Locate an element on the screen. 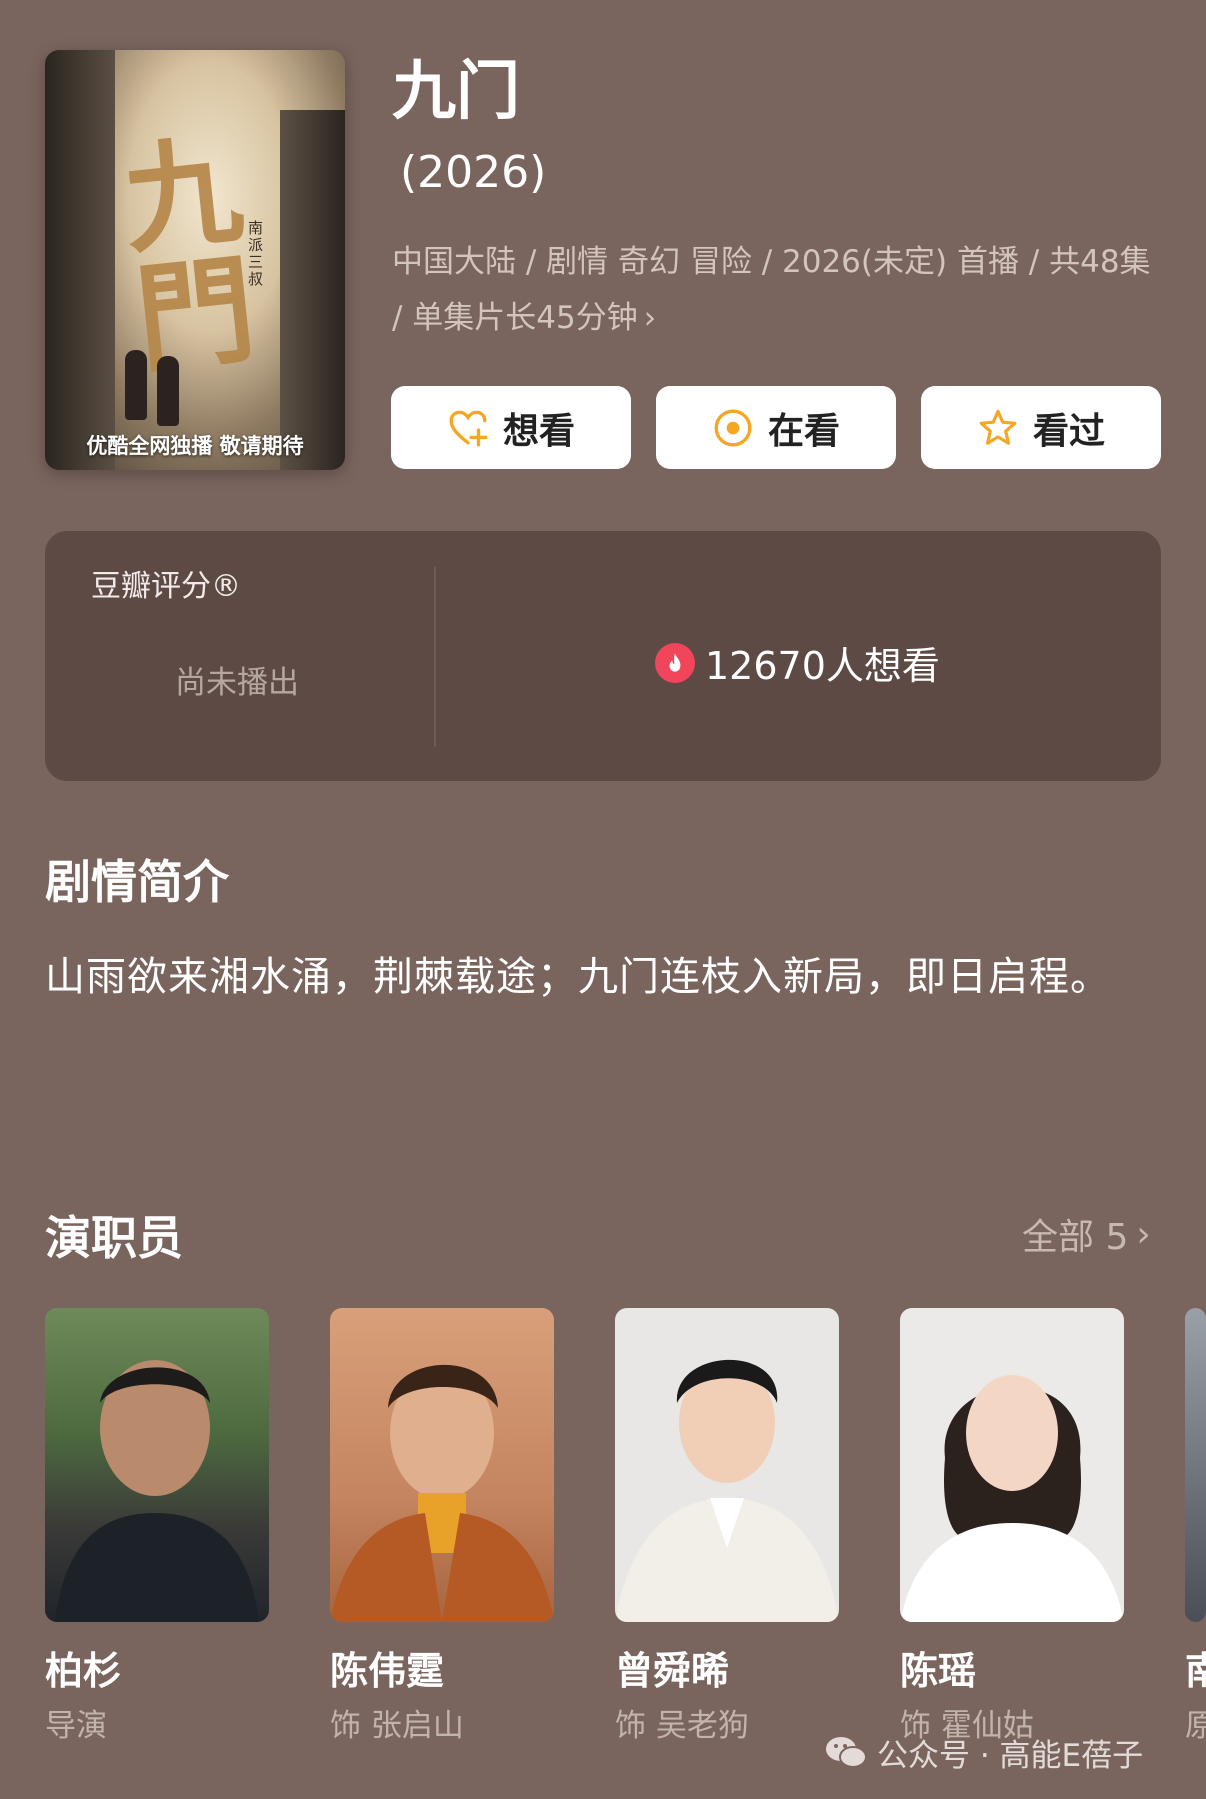 The height and width of the screenshot is (1799, 1206). cast-name-2: 陈伟霆 is located at coordinates (387, 1667).